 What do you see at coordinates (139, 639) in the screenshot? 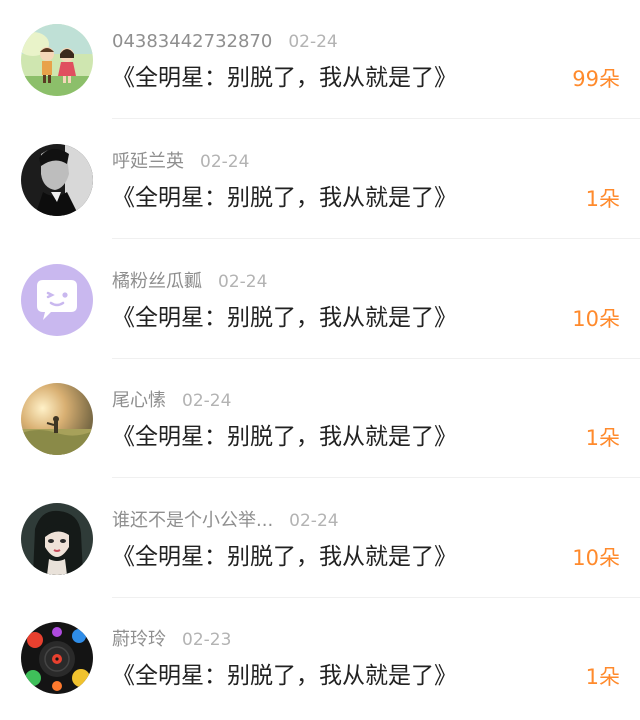
I see `username: 蔚玲玲` at bounding box center [139, 639].